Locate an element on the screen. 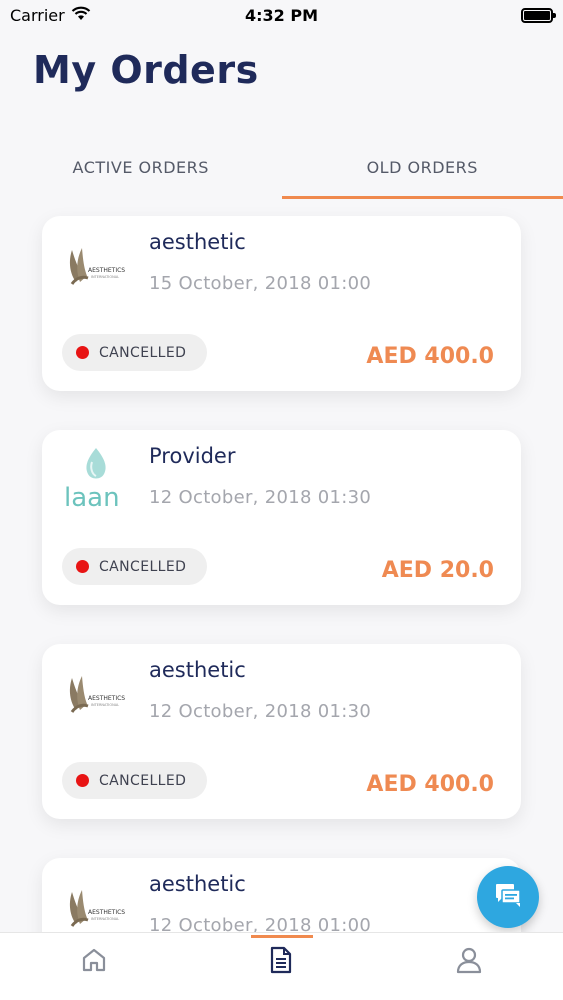 The image size is (563, 1000). order-title: Provider is located at coordinates (192, 456).